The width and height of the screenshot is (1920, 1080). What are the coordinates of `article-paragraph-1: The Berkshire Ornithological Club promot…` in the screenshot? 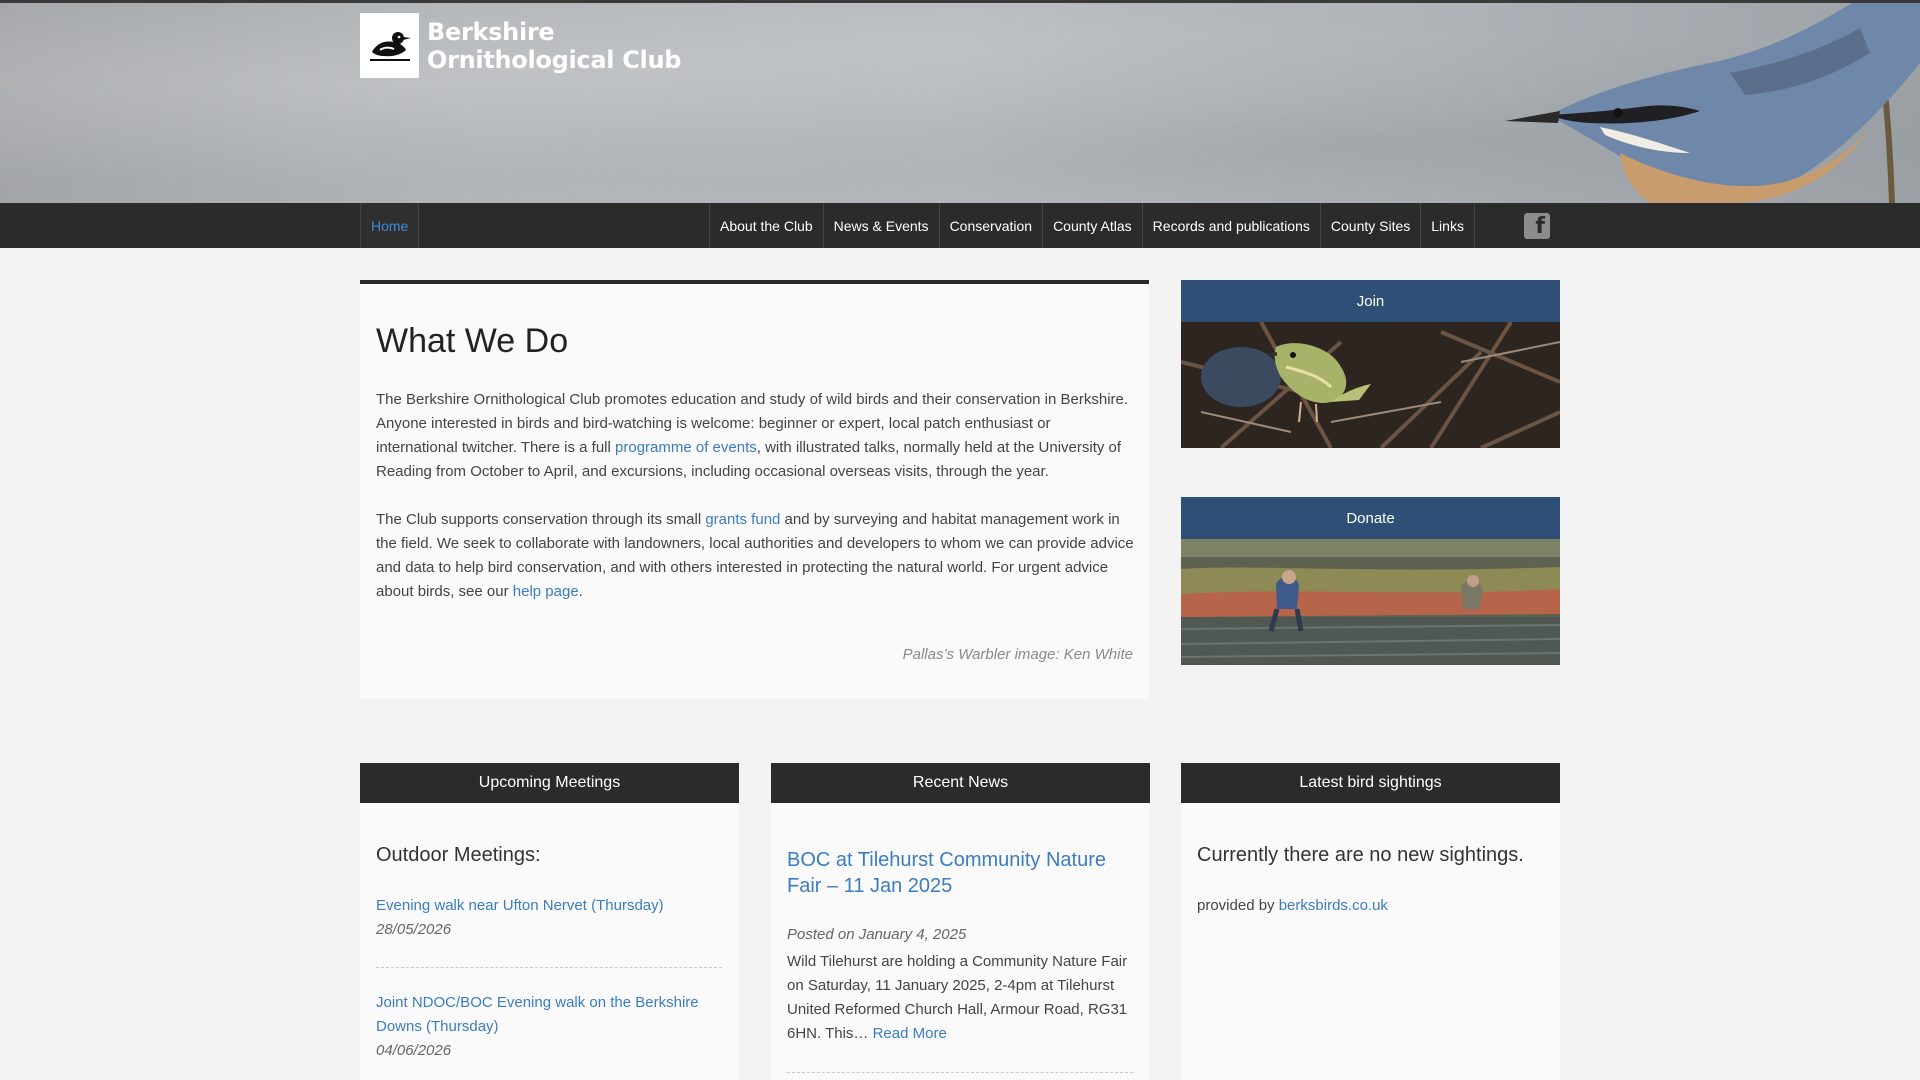 It's located at (756, 436).